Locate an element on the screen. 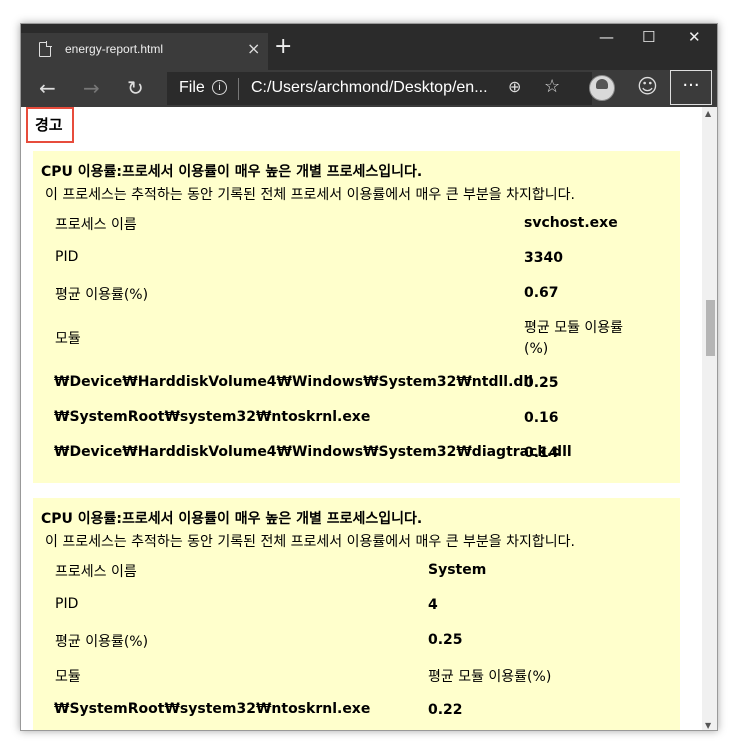  tab-energy-report: energy-report.html × is located at coordinates (144, 51).